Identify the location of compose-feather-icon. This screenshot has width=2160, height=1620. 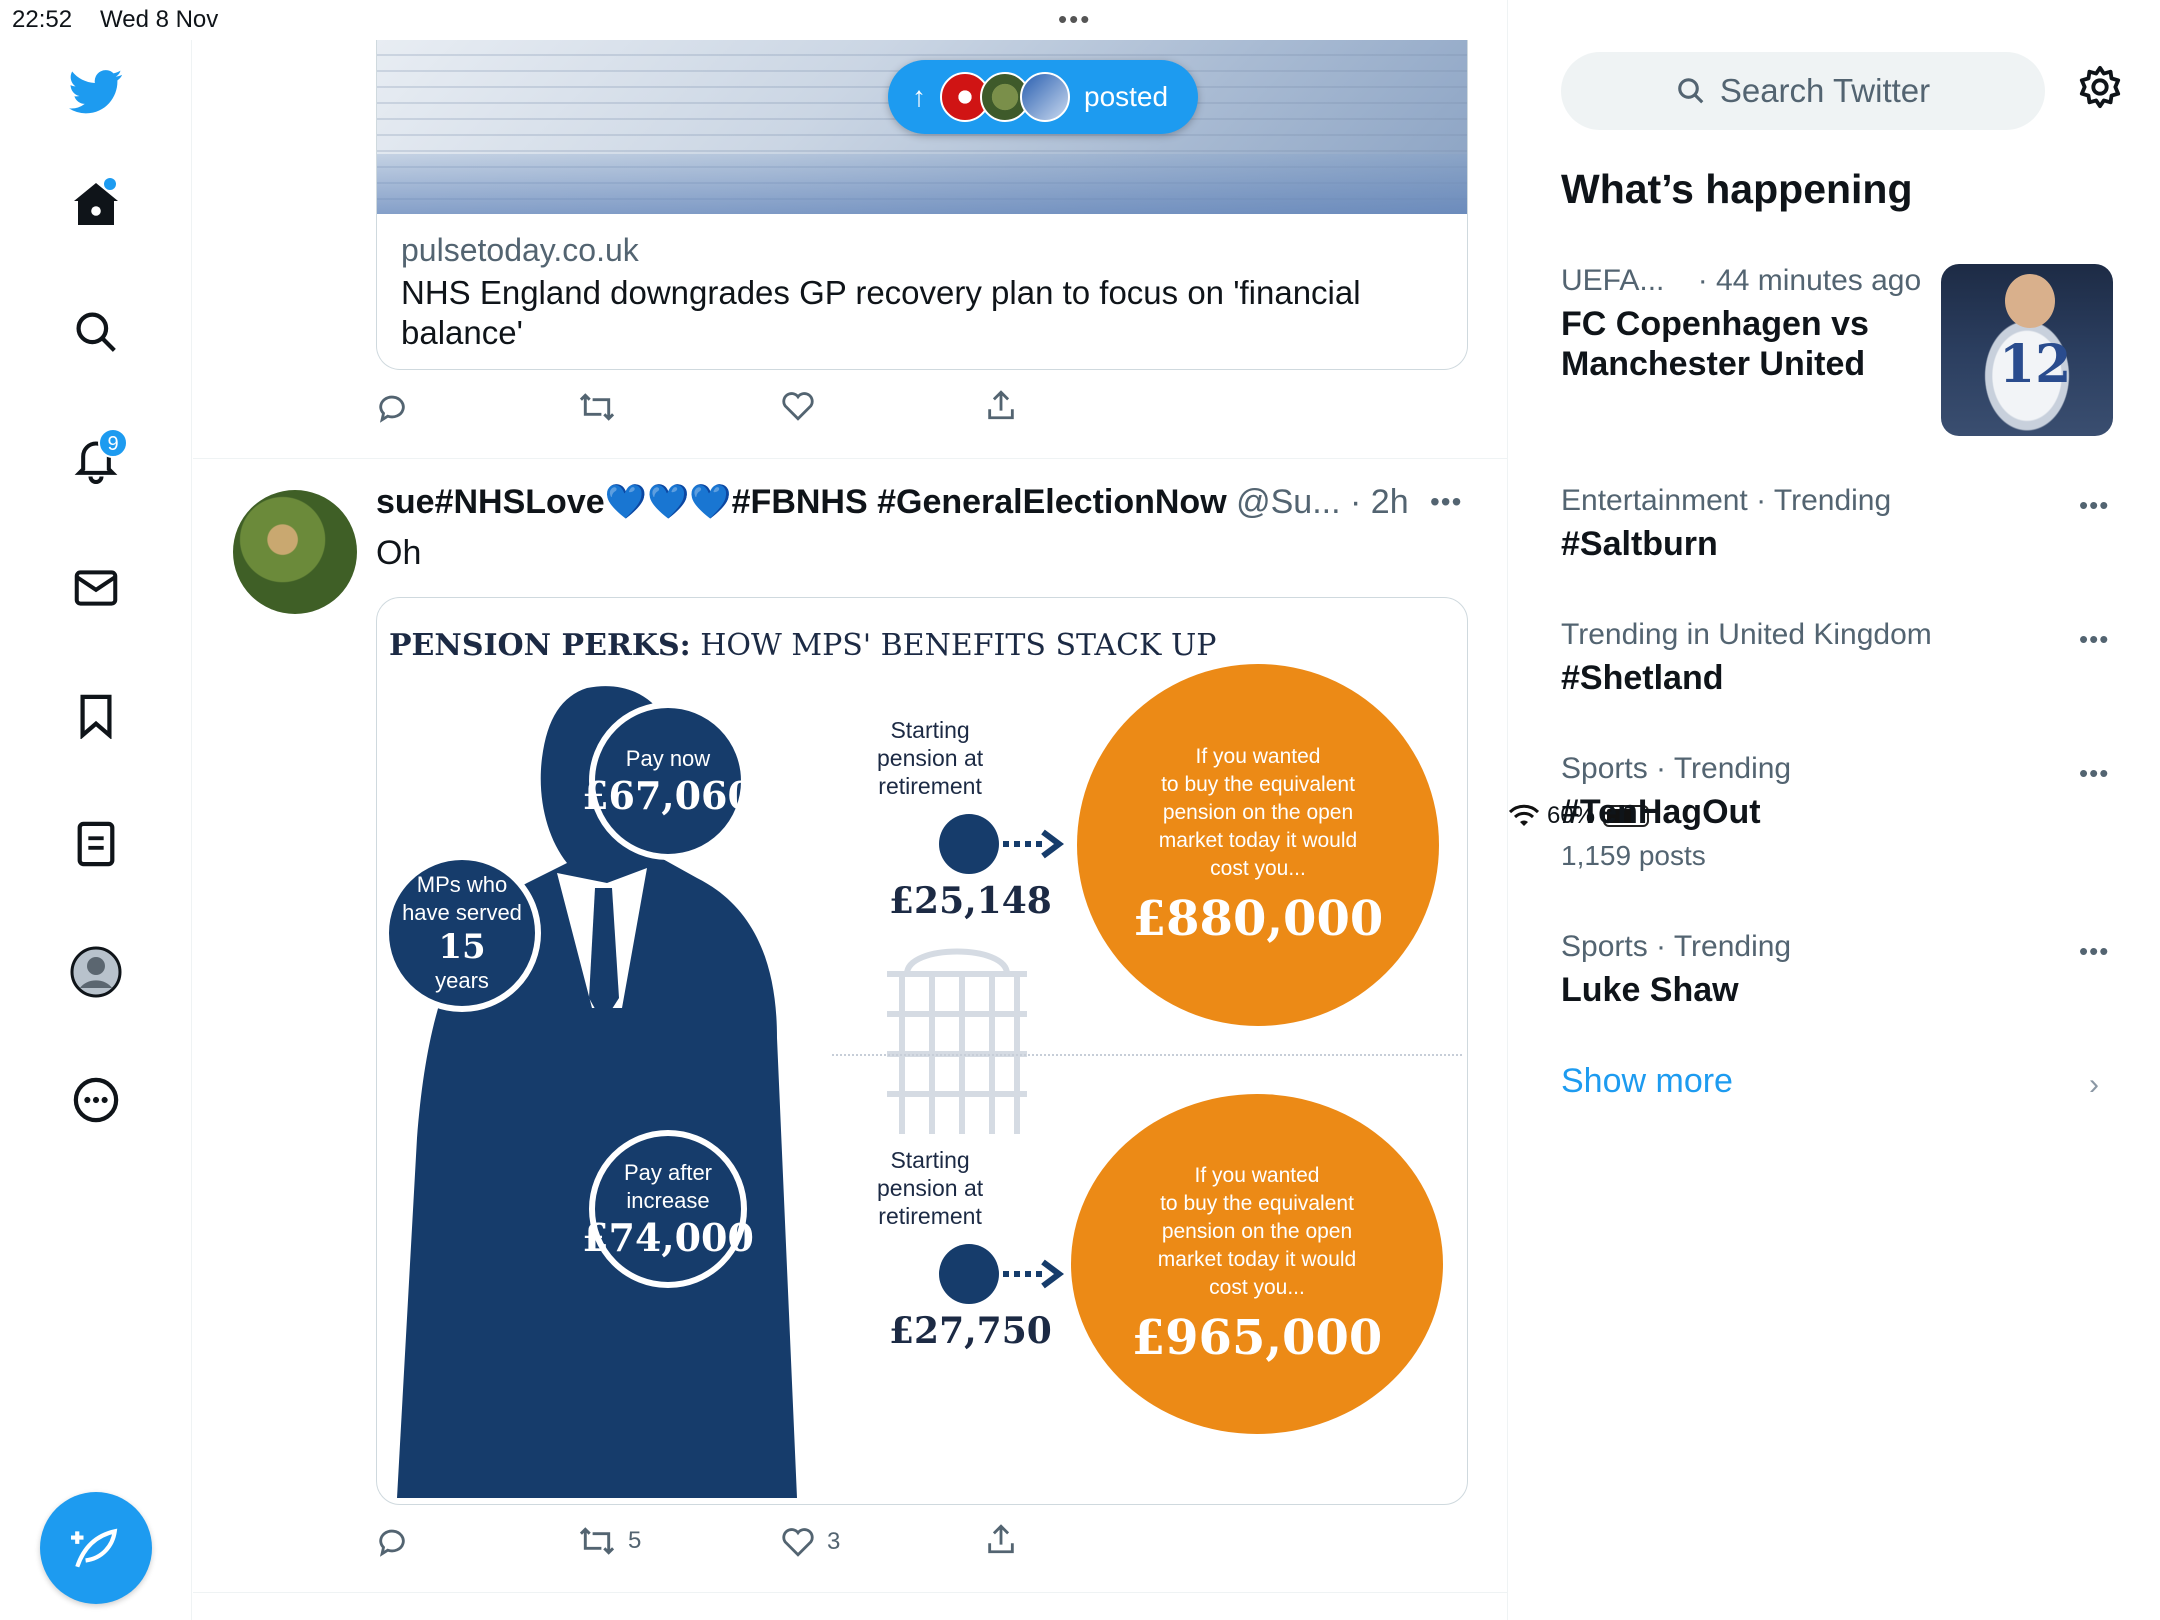
(94, 1548).